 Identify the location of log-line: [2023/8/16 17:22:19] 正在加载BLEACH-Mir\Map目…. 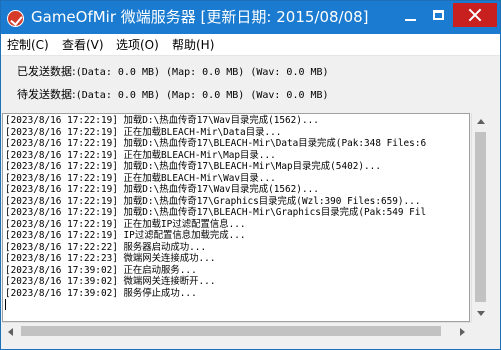
(140, 155).